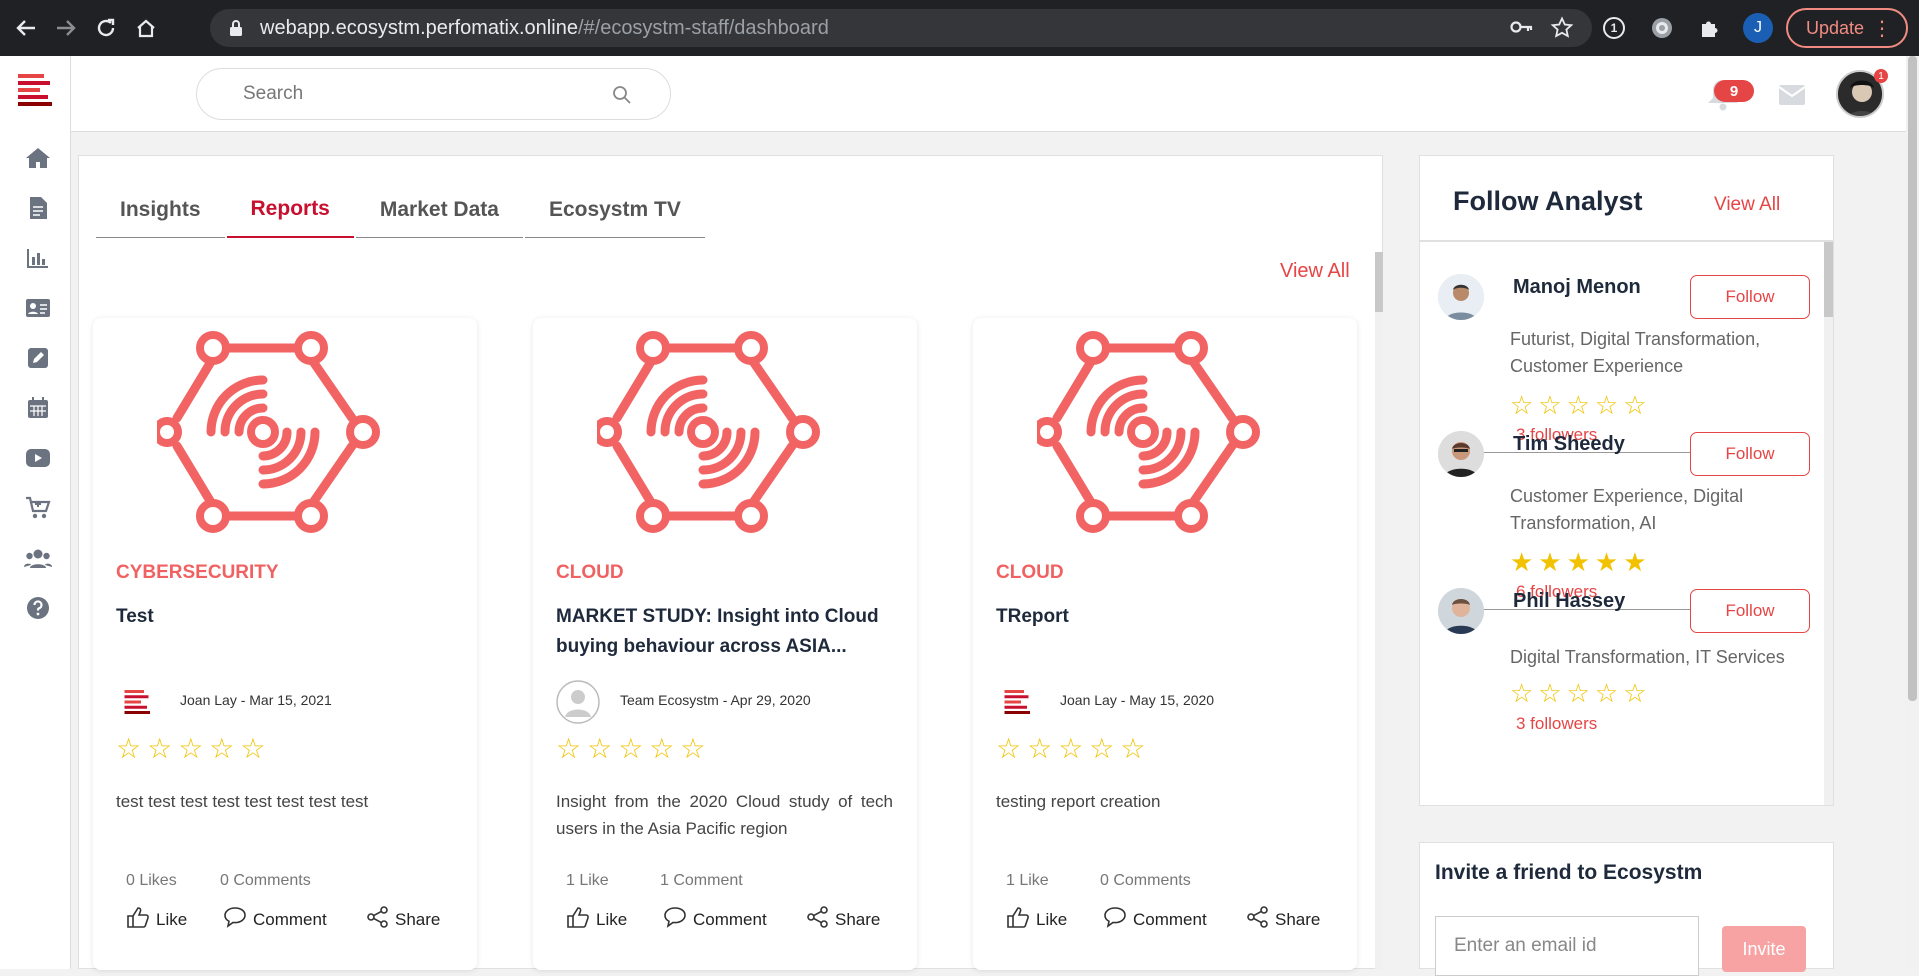 Image resolution: width=1919 pixels, height=976 pixels. What do you see at coordinates (1912, 378) in the screenshot?
I see `page-scrollbar-thumb` at bounding box center [1912, 378].